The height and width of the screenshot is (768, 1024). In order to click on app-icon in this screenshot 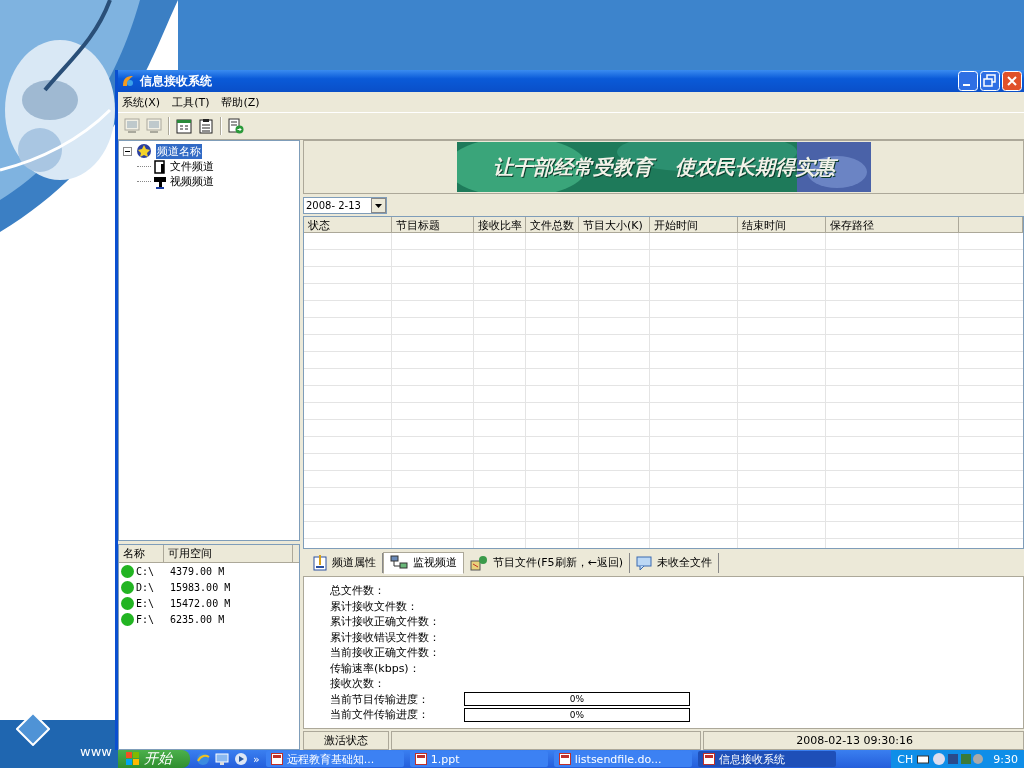, I will do `click(128, 81)`.